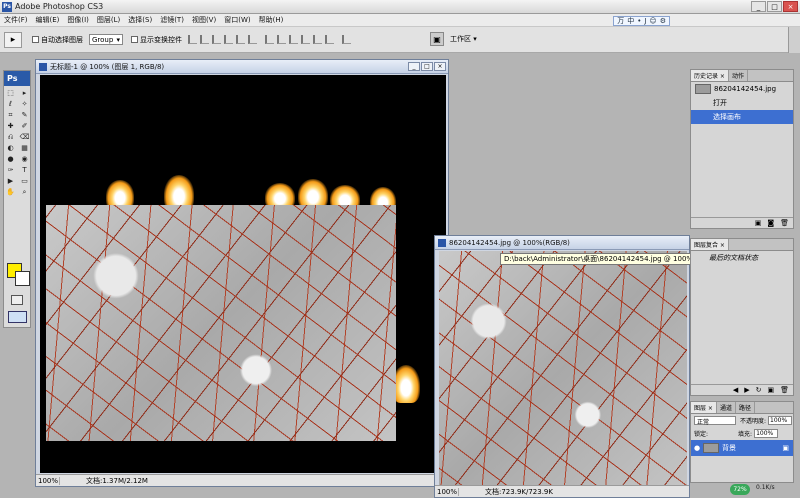 This screenshot has width=800, height=498. What do you see at coordinates (329, 39) in the screenshot?
I see `distribute-right-icon` at bounding box center [329, 39].